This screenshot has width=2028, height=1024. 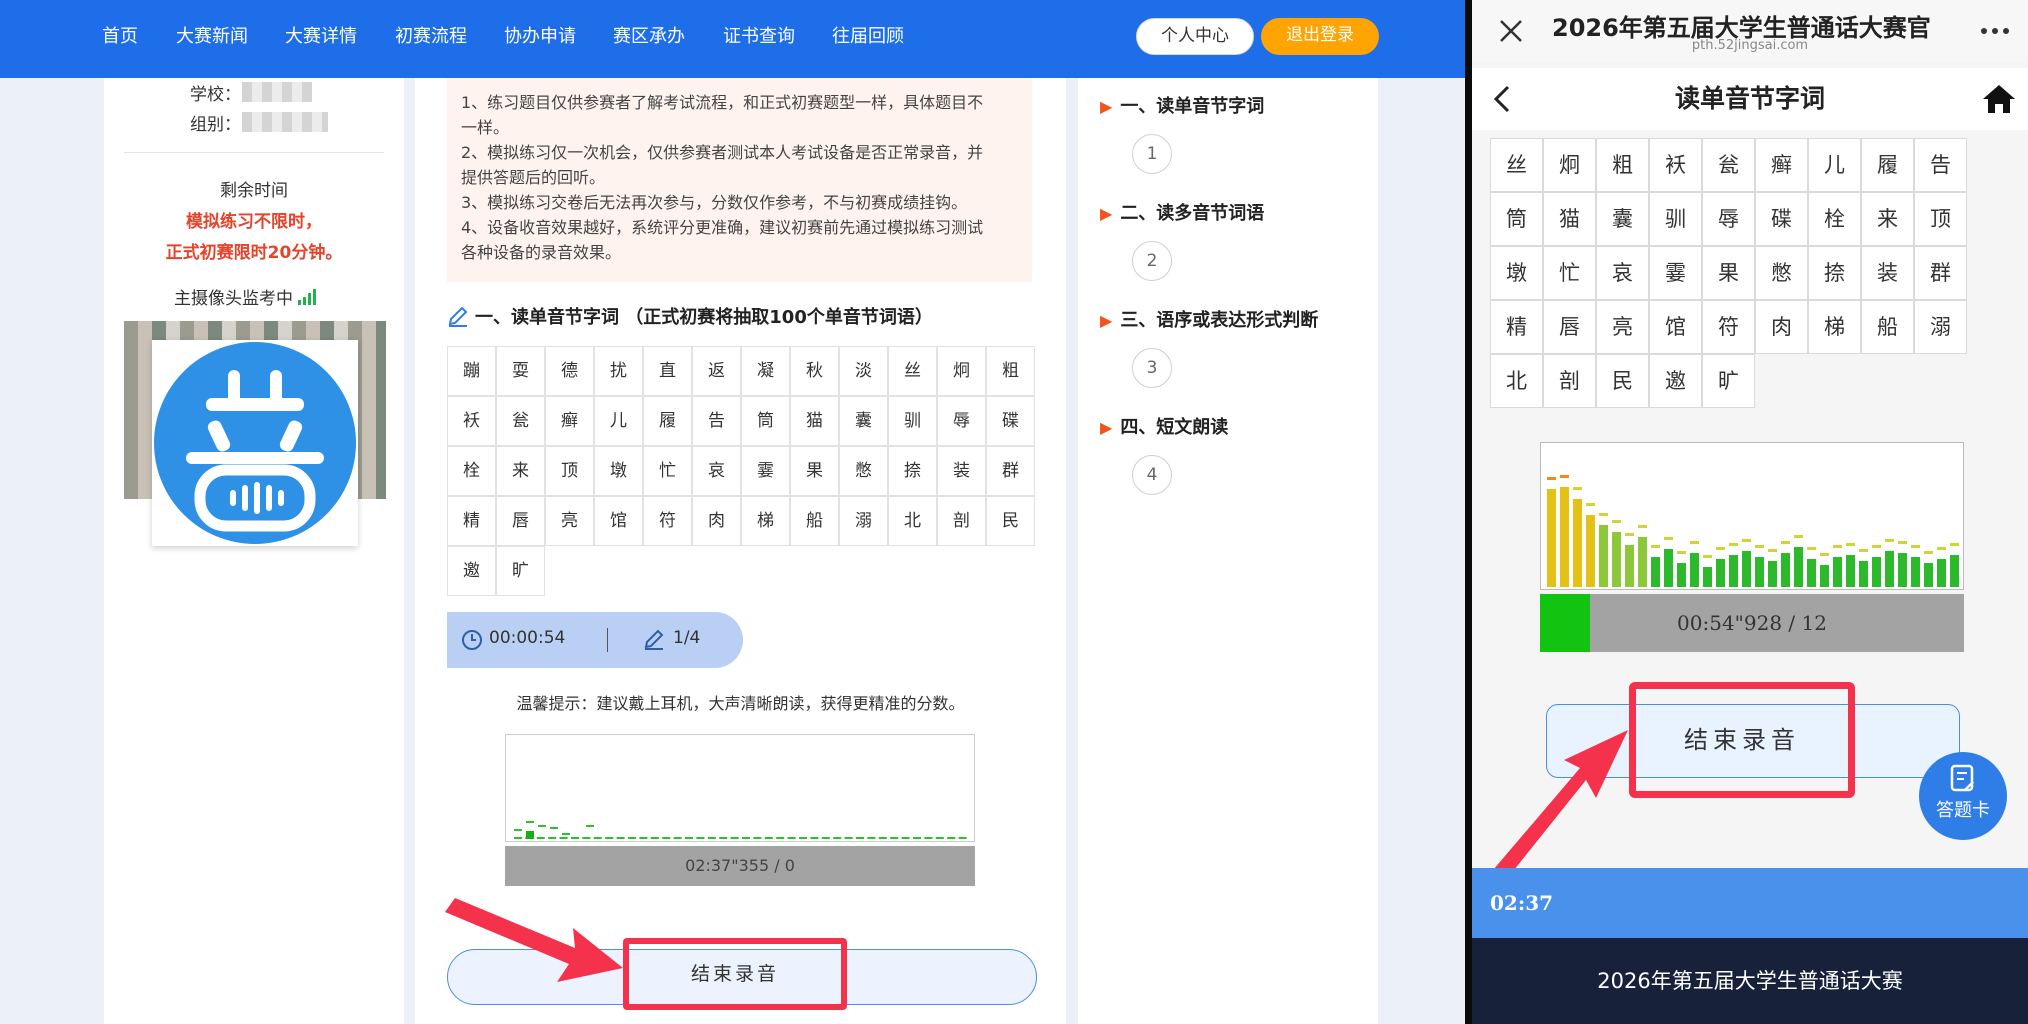 What do you see at coordinates (1781, 219) in the screenshot?
I see `mobile-char-cell: 碟` at bounding box center [1781, 219].